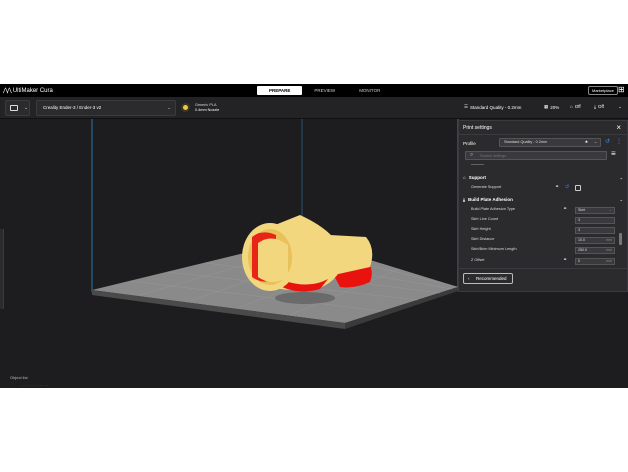 The width and height of the screenshot is (628, 472). Describe the element at coordinates (273, 260) in the screenshot. I see `model-inner-wall` at that location.